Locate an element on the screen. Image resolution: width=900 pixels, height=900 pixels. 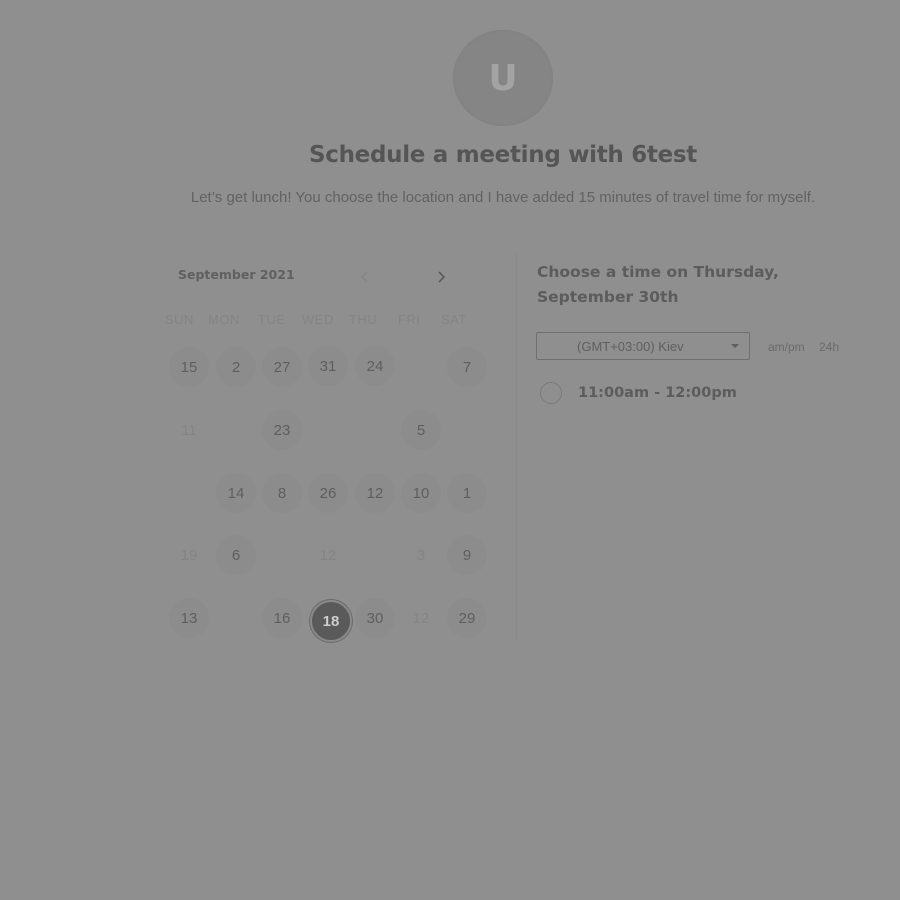
time-slot-option: 11:00am - 12:00pm is located at coordinates (638, 393).